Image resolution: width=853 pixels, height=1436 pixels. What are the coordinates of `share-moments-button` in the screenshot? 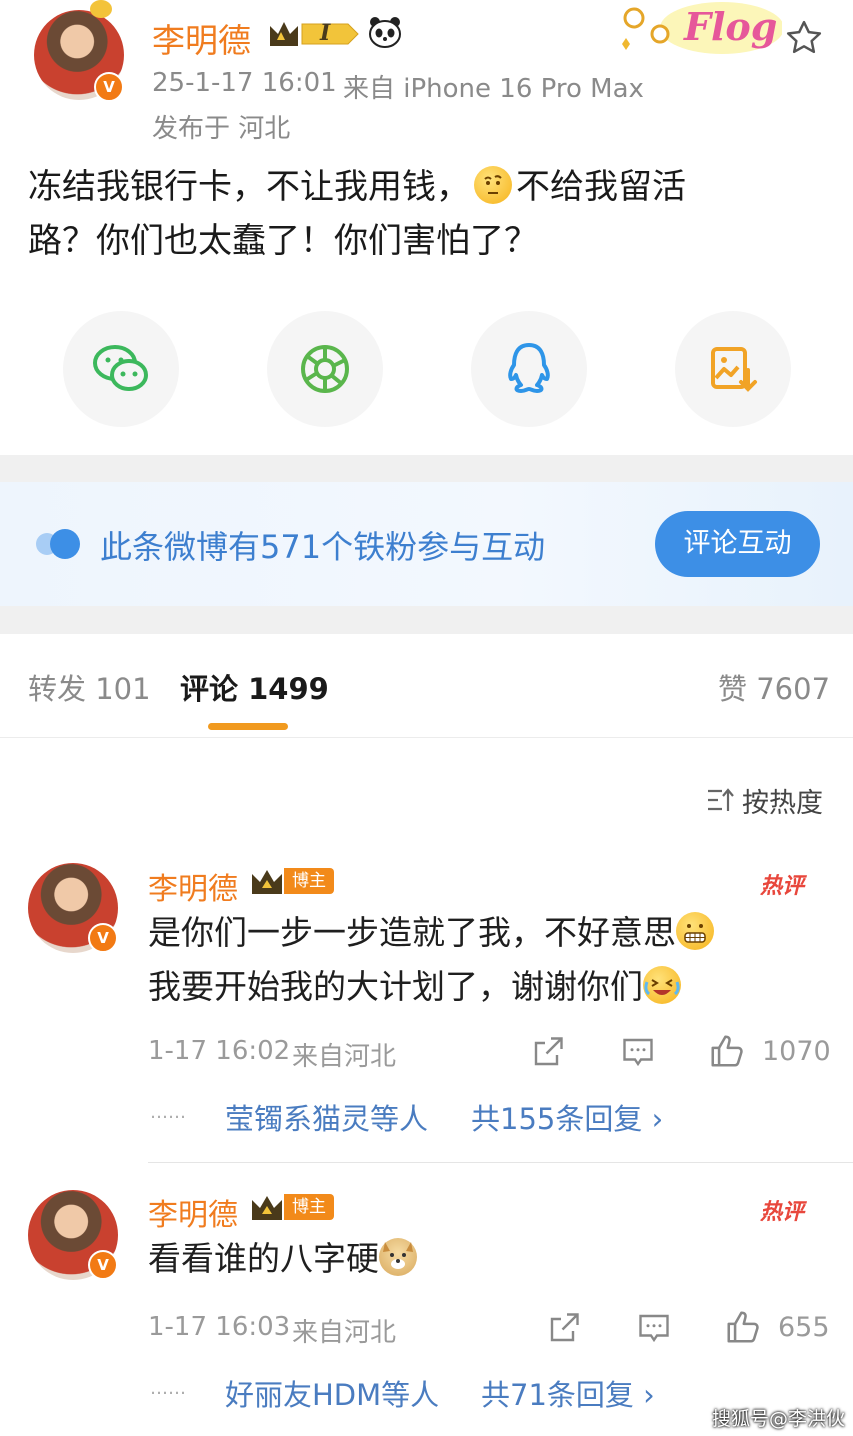 It's located at (325, 369).